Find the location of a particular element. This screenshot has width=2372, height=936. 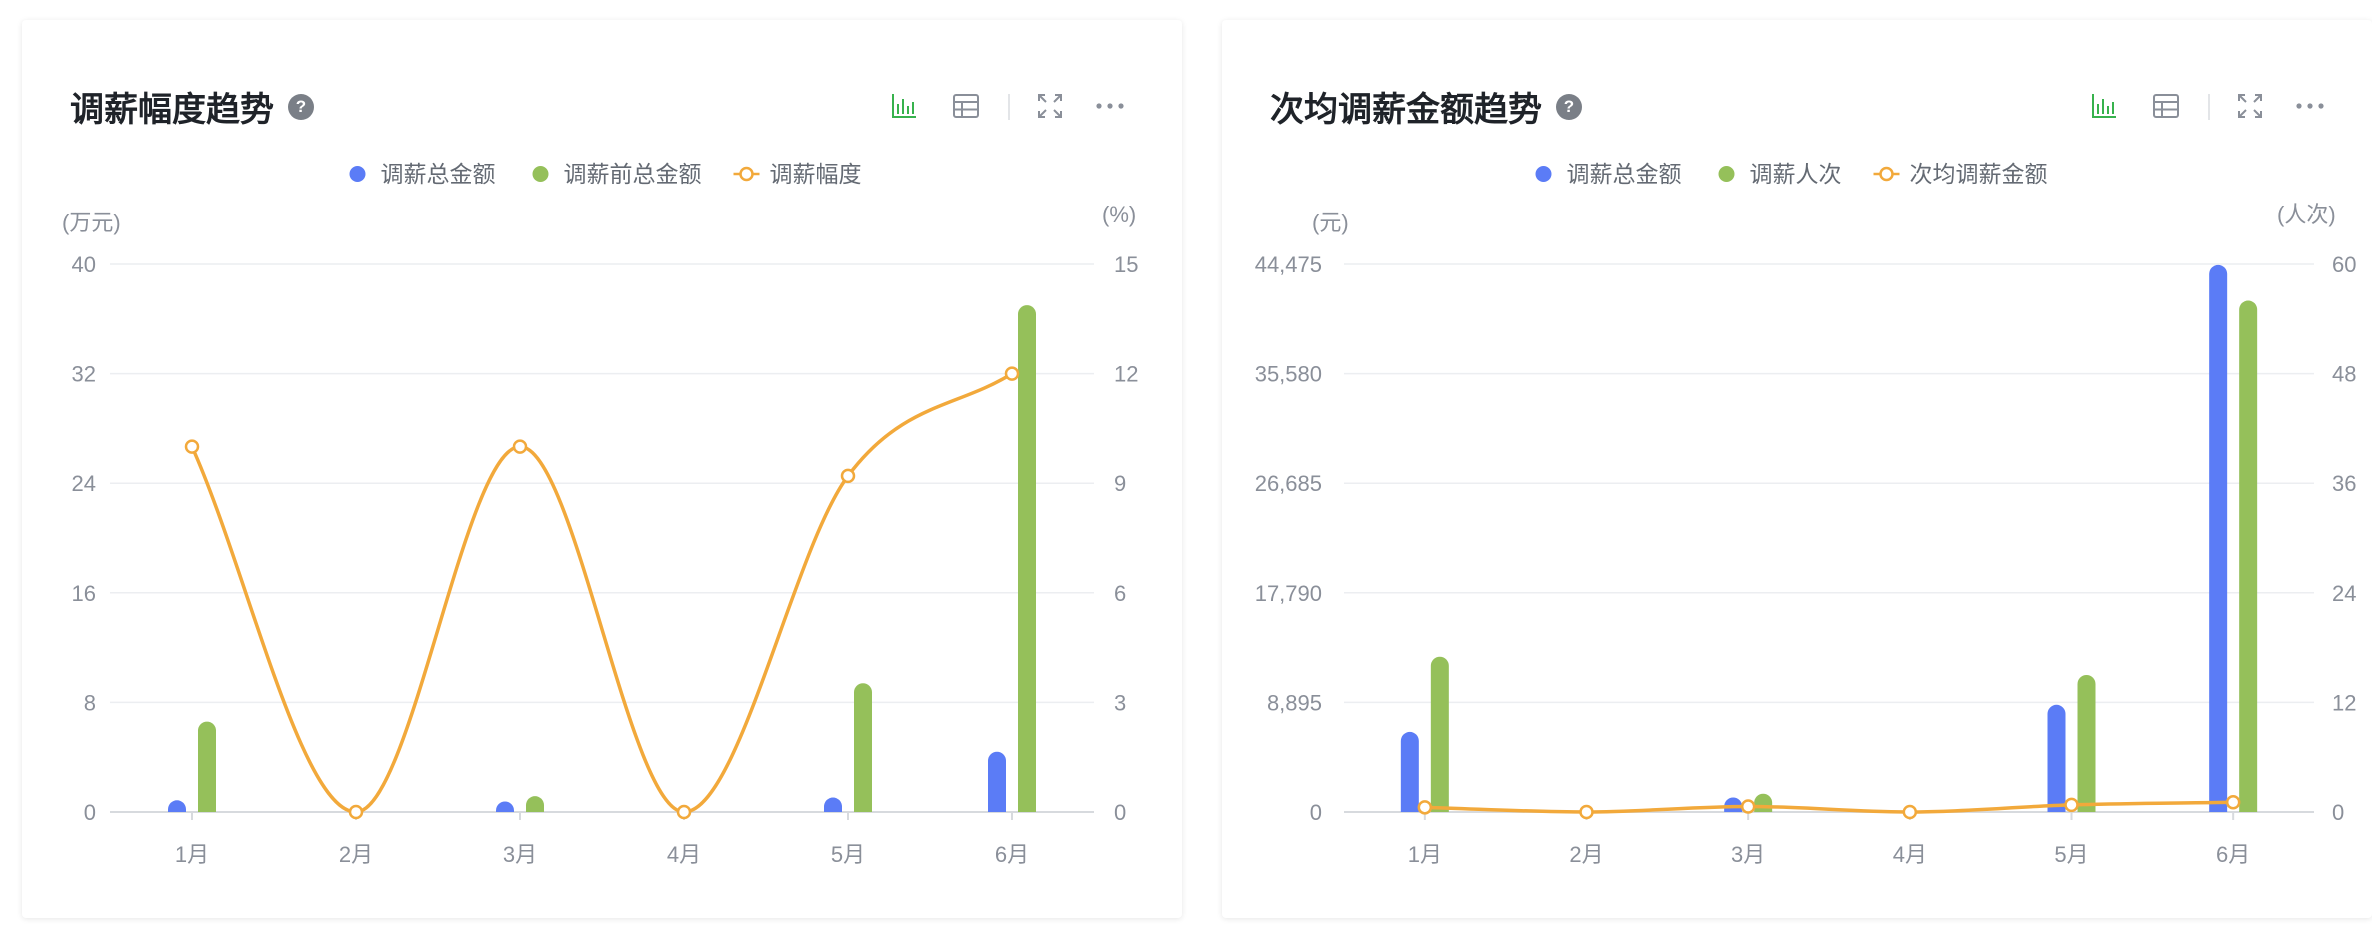

y-right-unit: (%) is located at coordinates (1119, 214).